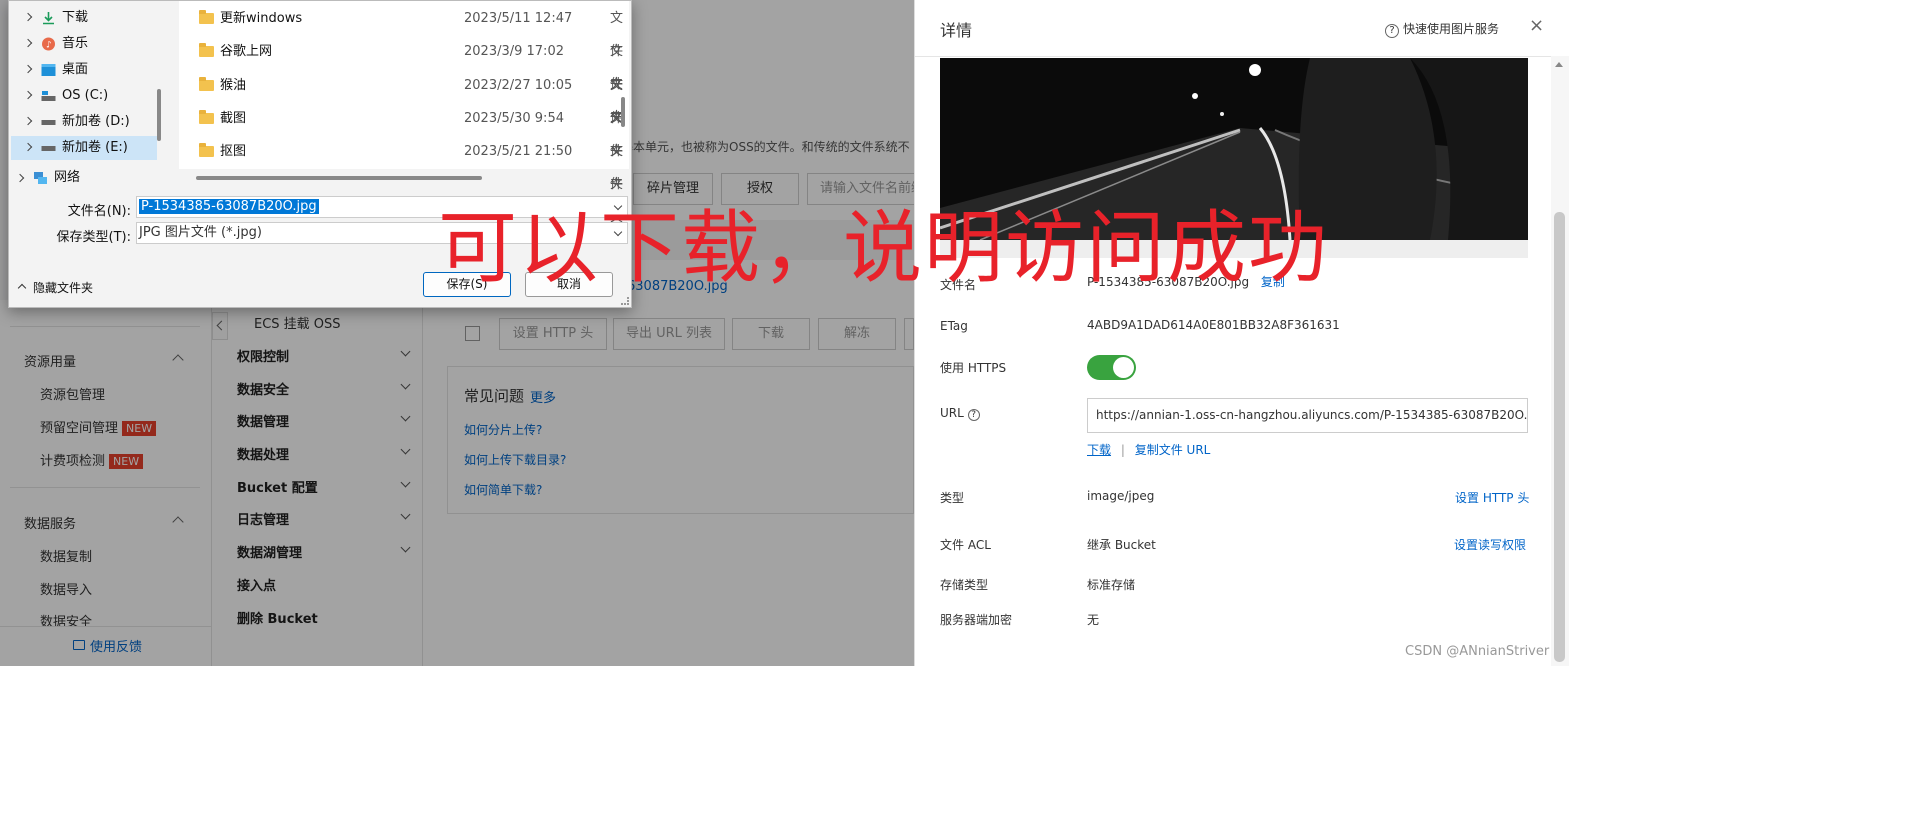  Describe the element at coordinates (159, 115) in the screenshot. I see `tree-scrollbar` at that location.